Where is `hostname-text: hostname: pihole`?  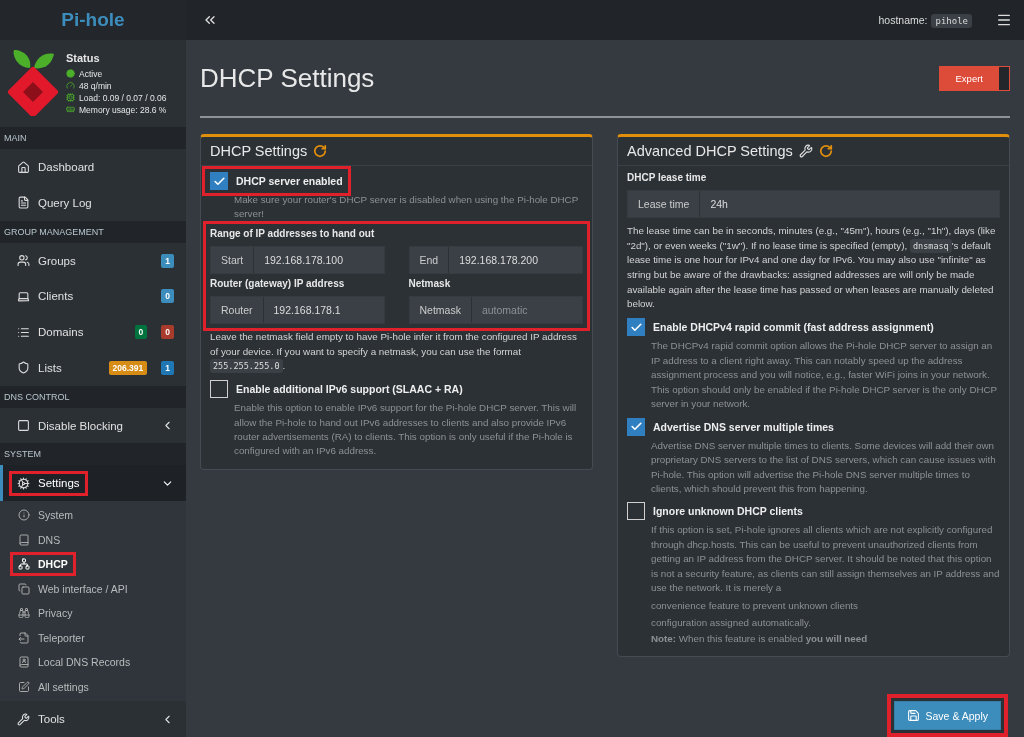 hostname-text: hostname: pihole is located at coordinates (925, 20).